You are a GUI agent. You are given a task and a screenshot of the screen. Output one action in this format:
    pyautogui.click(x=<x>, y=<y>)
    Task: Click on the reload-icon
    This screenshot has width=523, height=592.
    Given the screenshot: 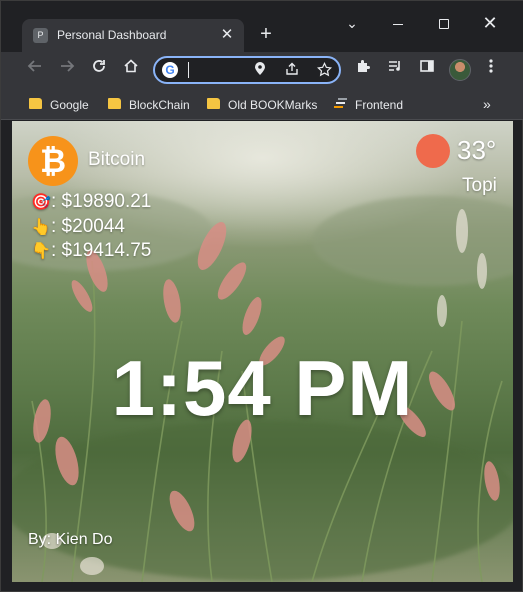 What is the action you would take?
    pyautogui.click(x=99, y=70)
    